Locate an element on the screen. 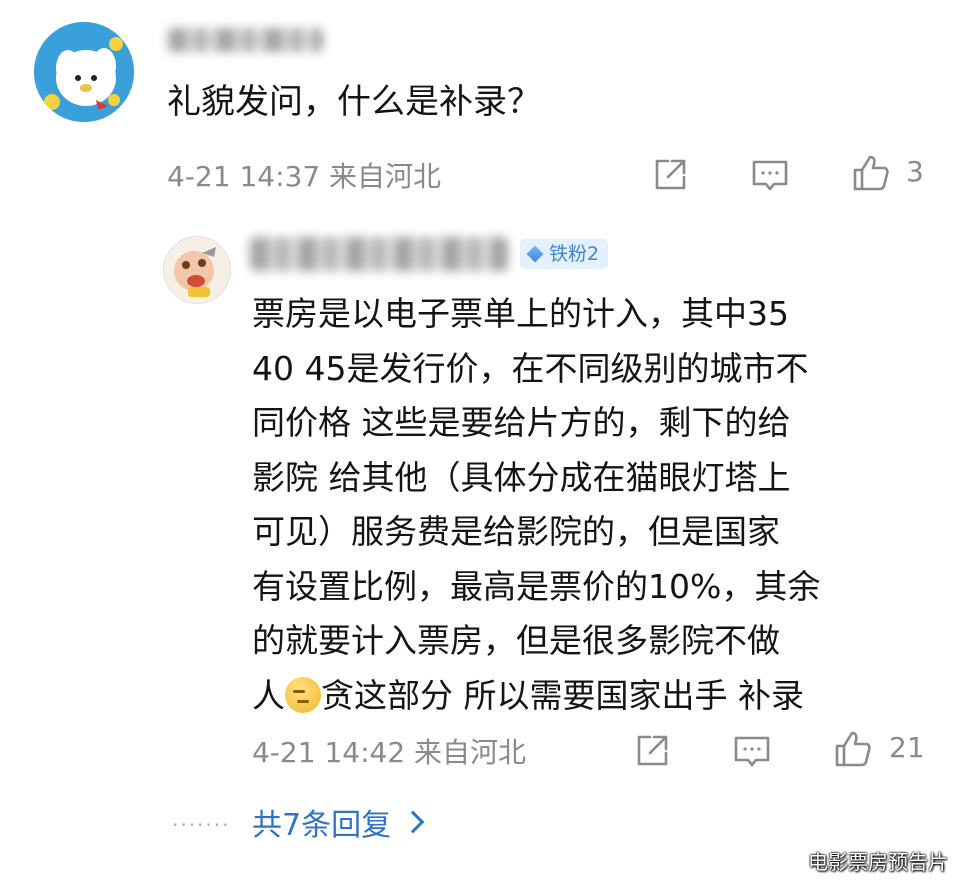 The image size is (960, 881). avatar is located at coordinates (84, 72).